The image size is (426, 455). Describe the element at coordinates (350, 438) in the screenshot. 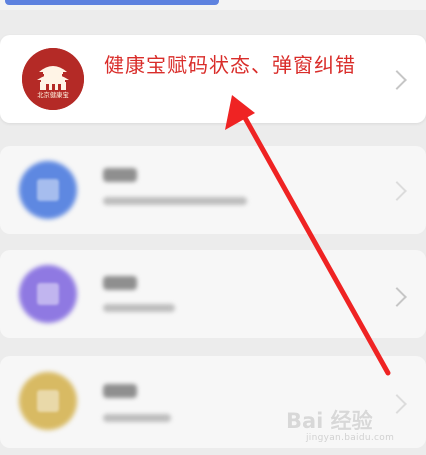

I see `watermark-sub-text: jingyan.baidu.com` at that location.